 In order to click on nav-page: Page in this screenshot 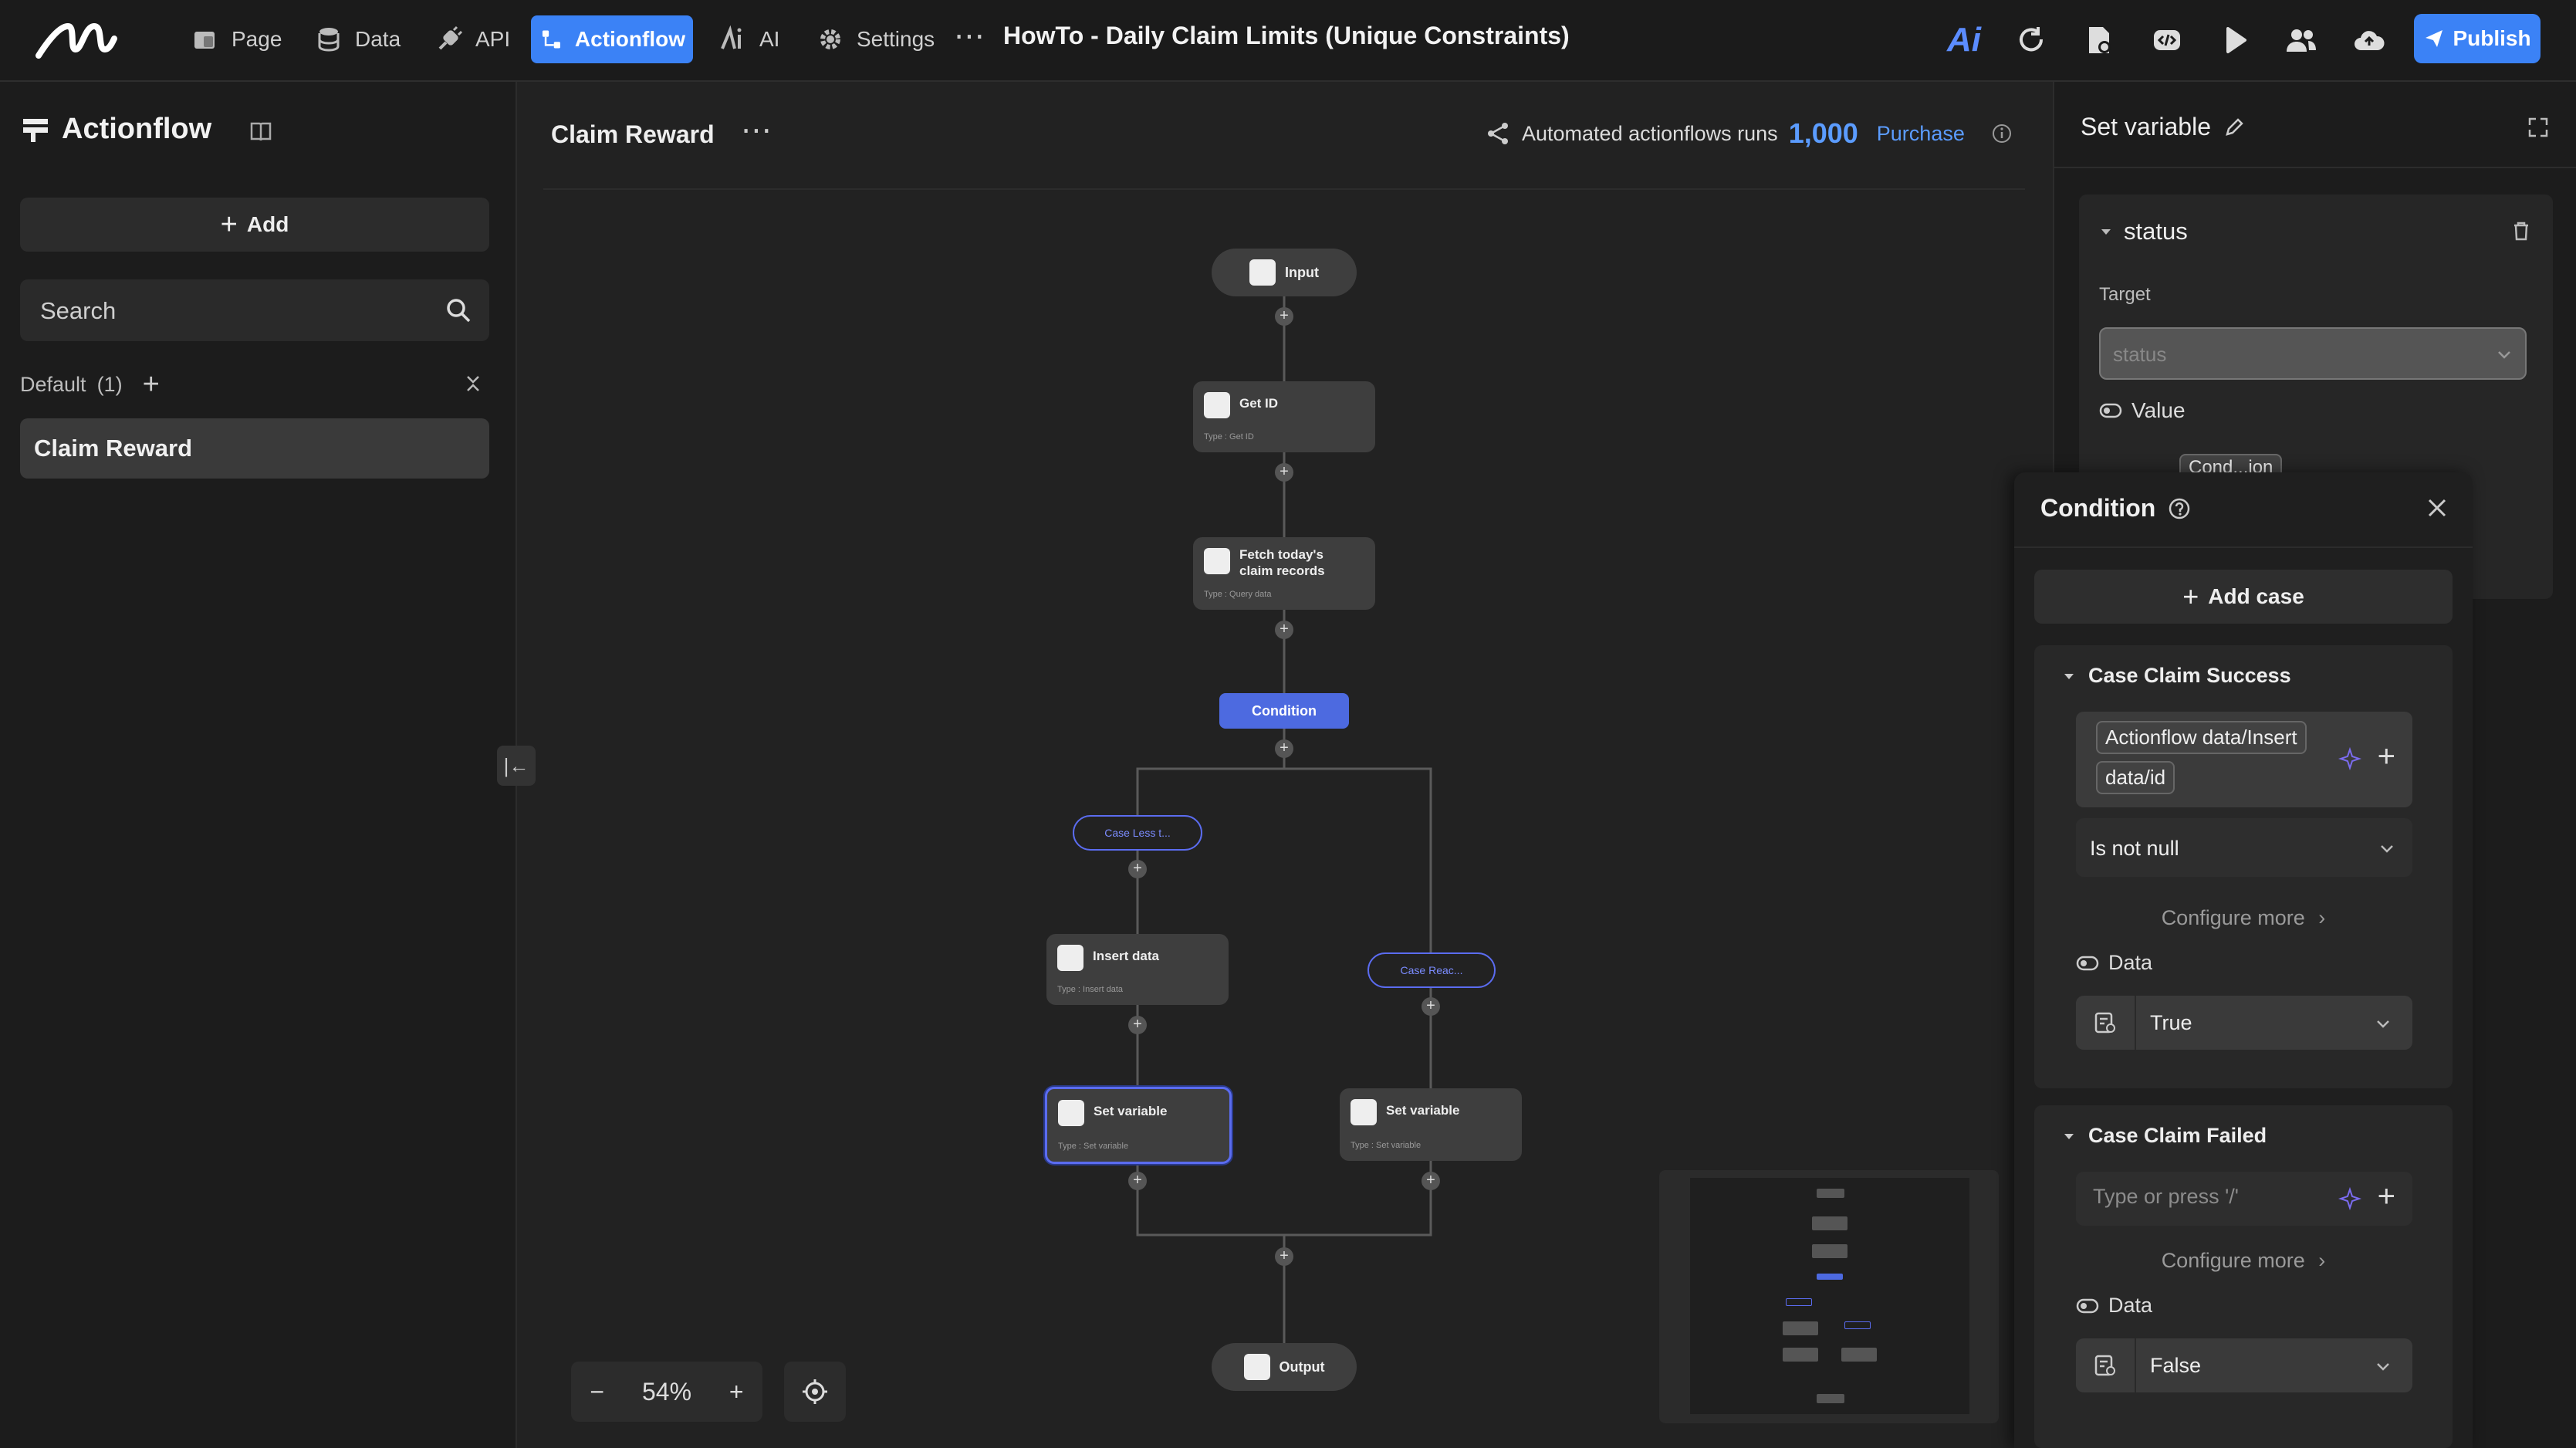, I will do `click(235, 39)`.